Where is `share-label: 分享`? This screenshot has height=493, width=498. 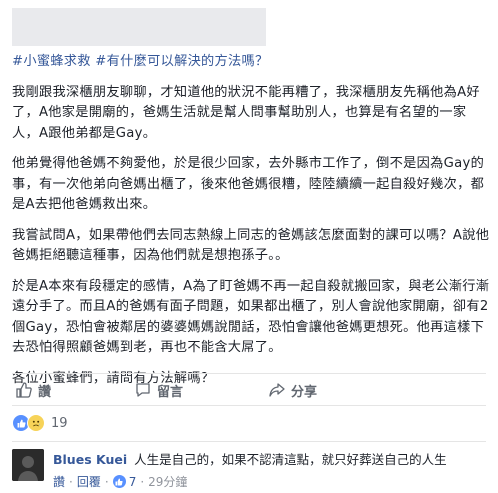 share-label: 分享 is located at coordinates (304, 392).